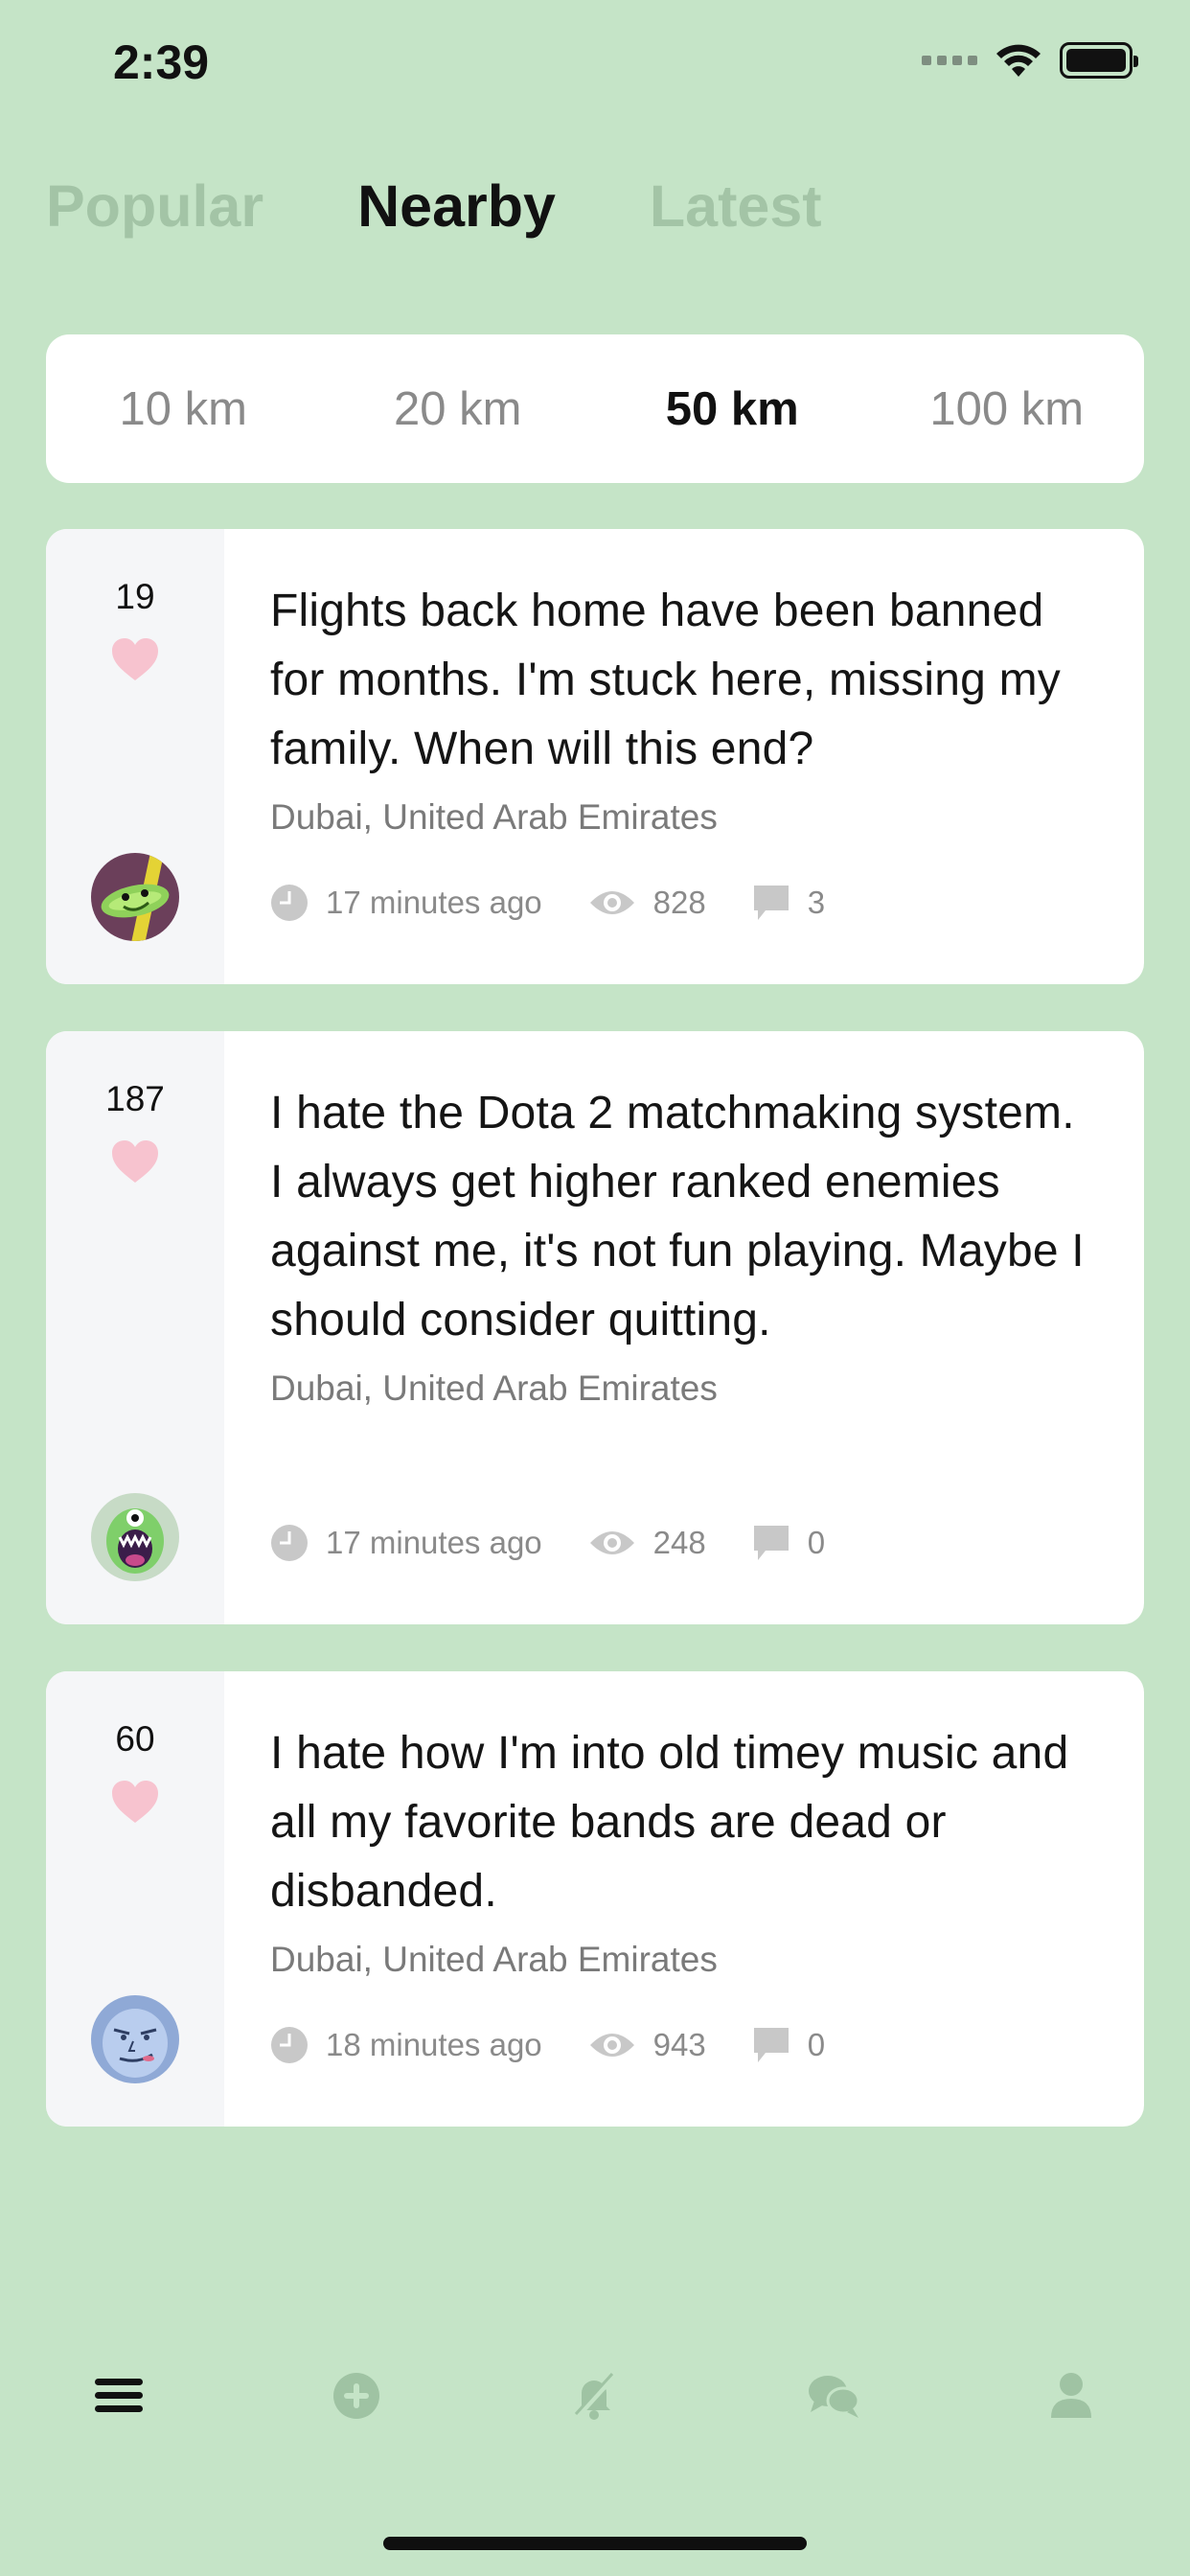 Image resolution: width=1190 pixels, height=2576 pixels. I want to click on status-icons, so click(1030, 60).